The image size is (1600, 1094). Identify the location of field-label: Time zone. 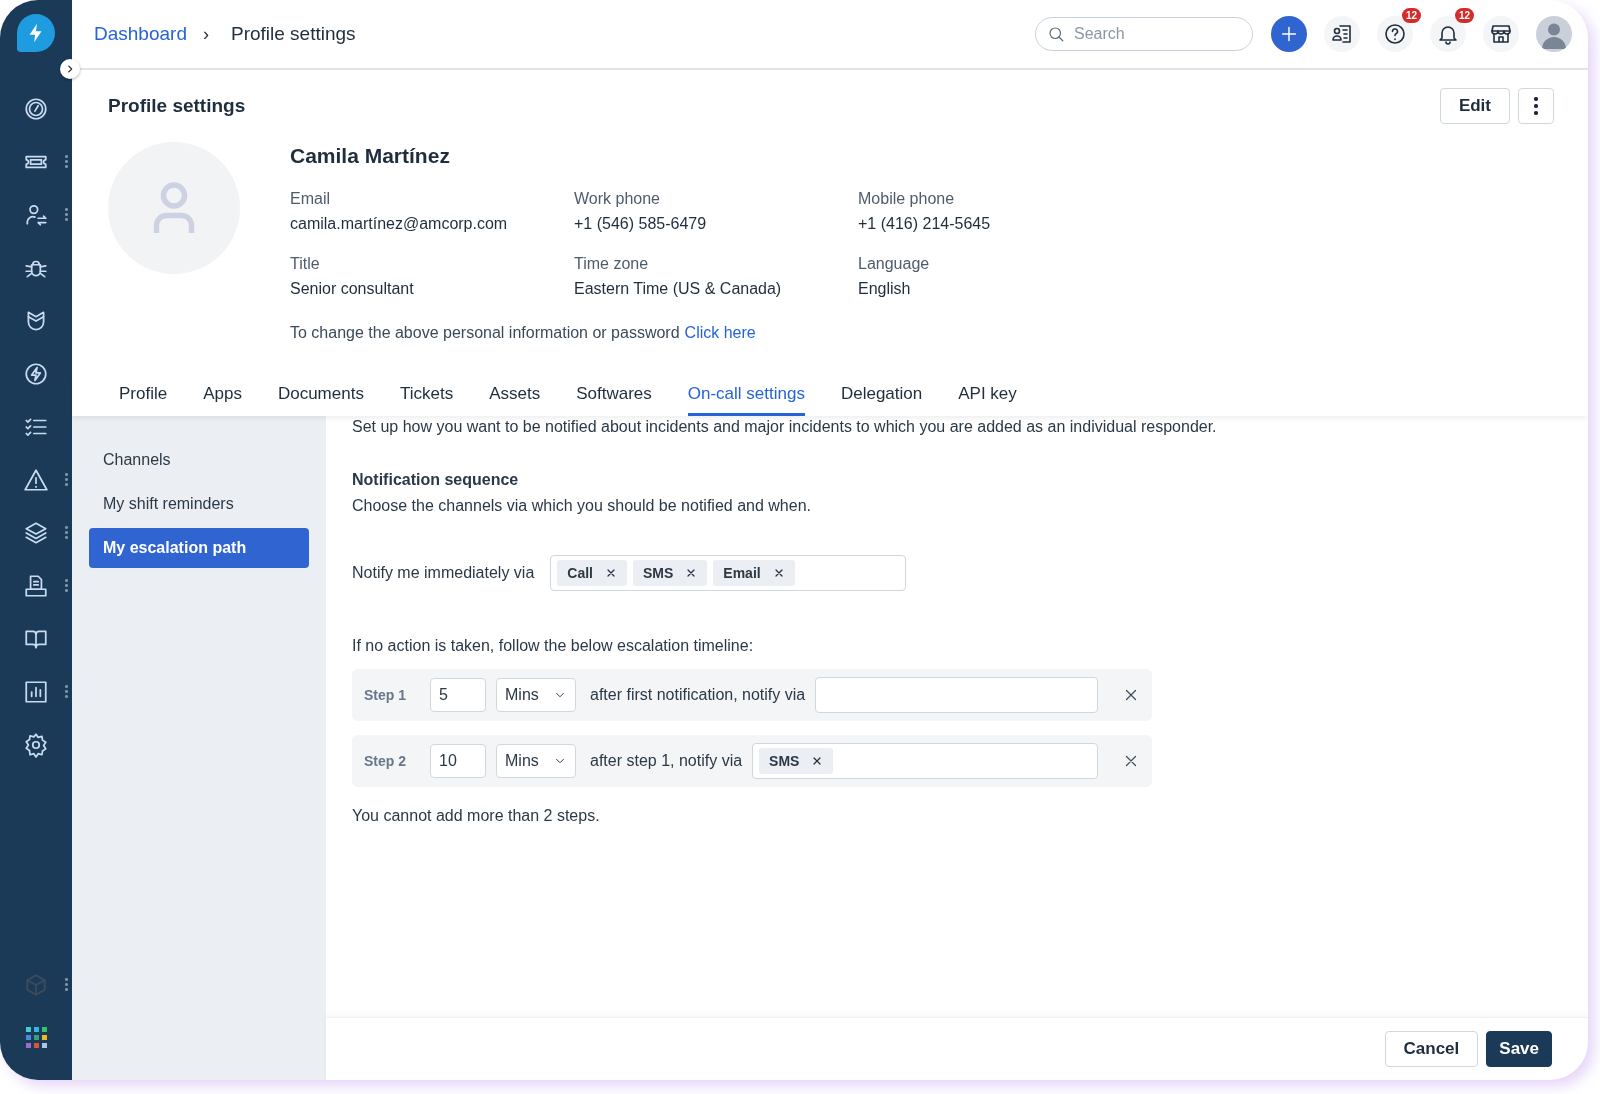
(612, 264).